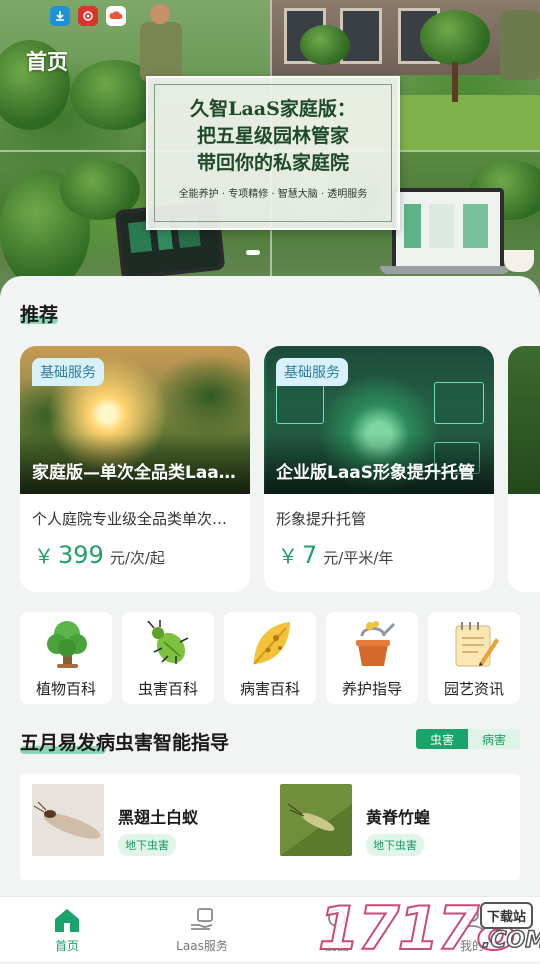  Describe the element at coordinates (273, 194) in the screenshot. I see `banner-subtitle: 全能养护 · 专项精修 · 智慧大脑 · 透明服务` at that location.